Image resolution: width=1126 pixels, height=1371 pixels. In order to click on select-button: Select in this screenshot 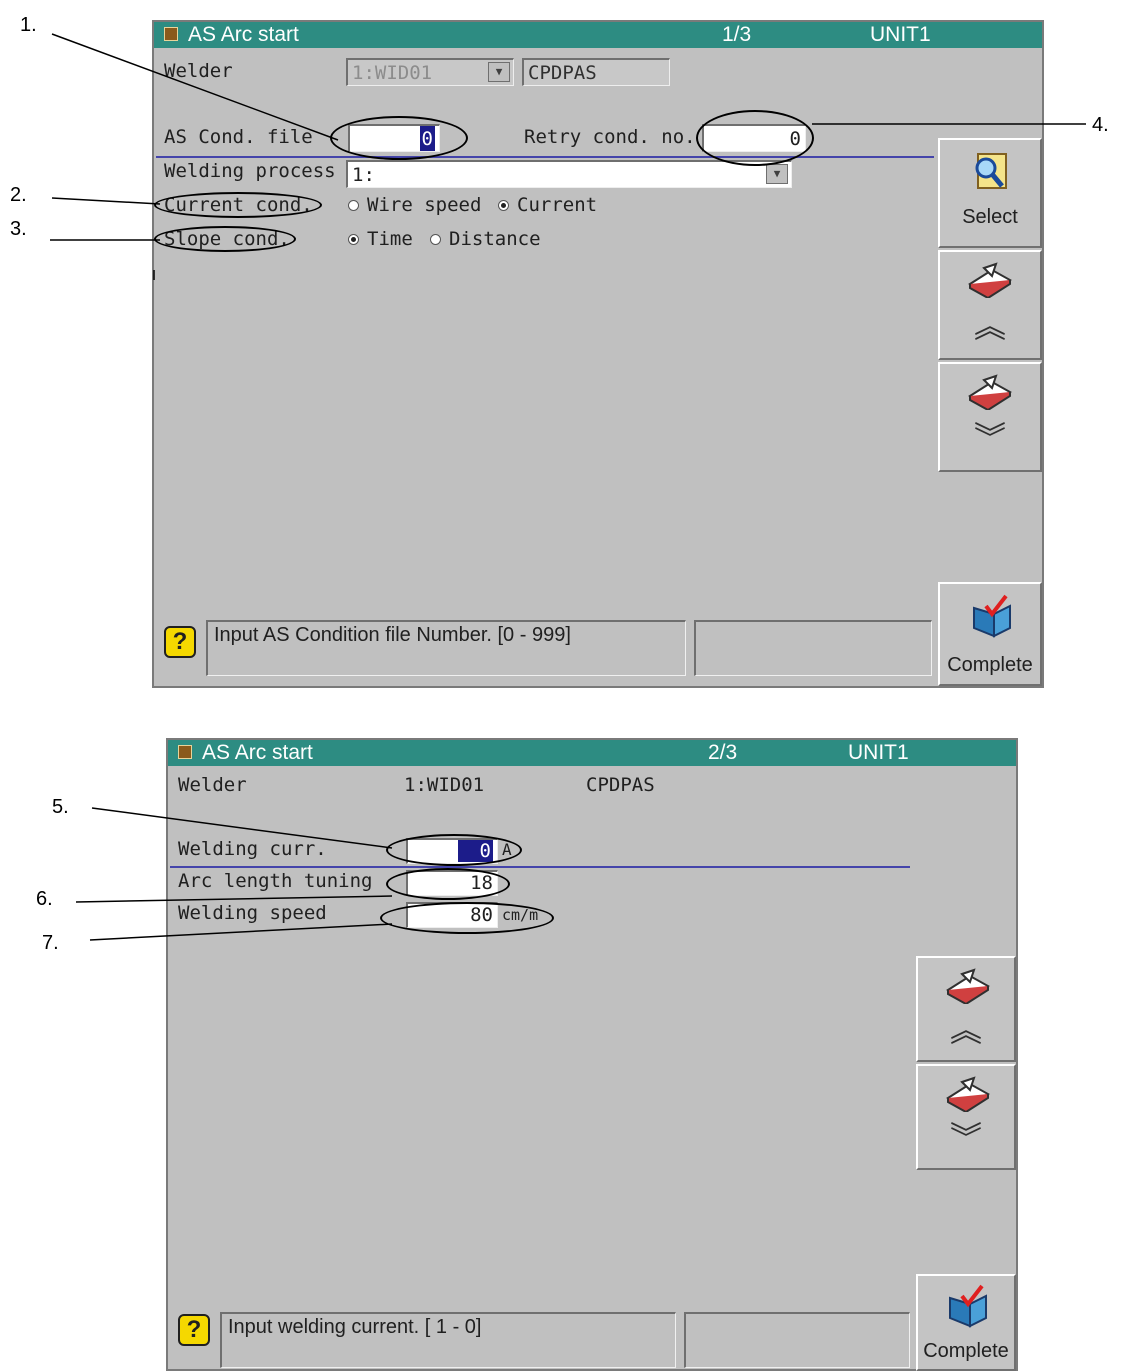, I will do `click(990, 193)`.